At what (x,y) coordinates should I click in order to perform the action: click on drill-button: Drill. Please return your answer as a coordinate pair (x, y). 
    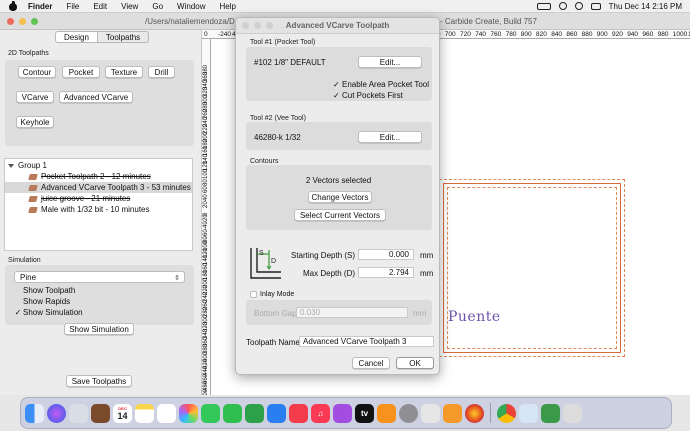
    Looking at the image, I should click on (161, 72).